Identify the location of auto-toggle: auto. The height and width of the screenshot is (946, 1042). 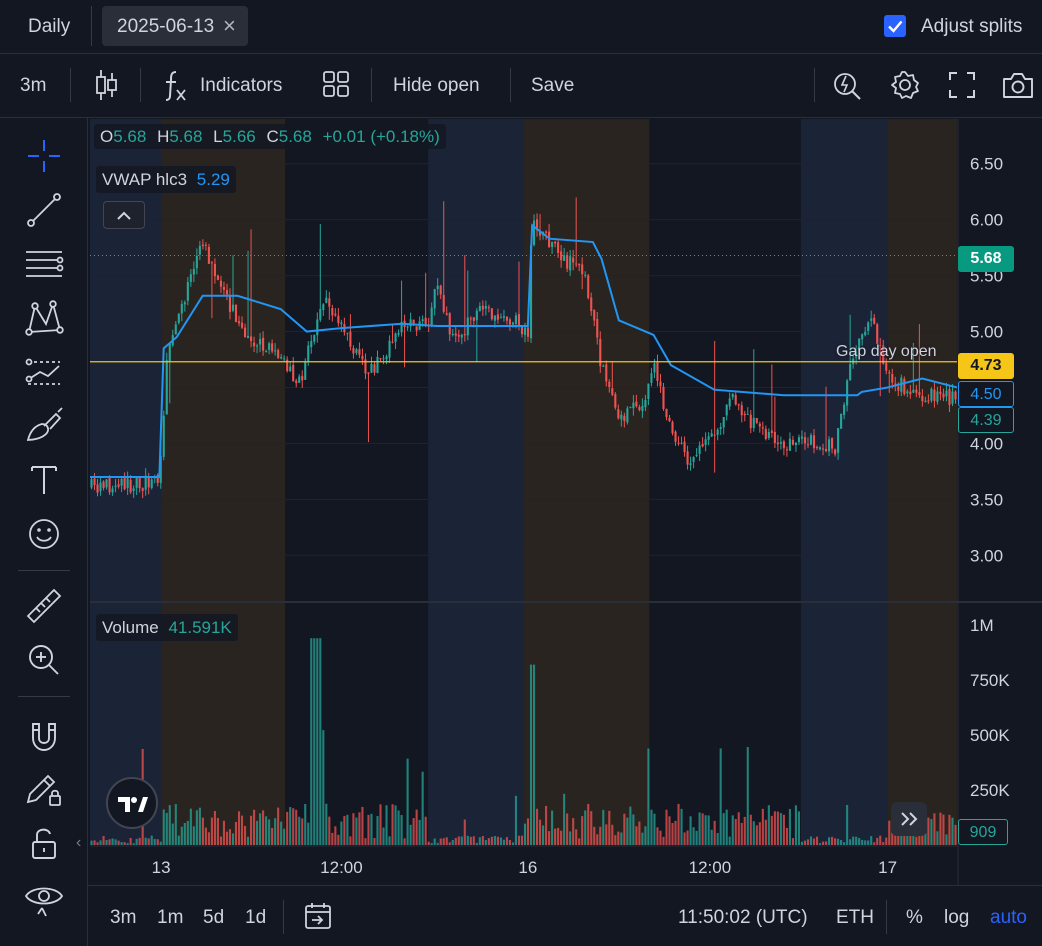
(1008, 917).